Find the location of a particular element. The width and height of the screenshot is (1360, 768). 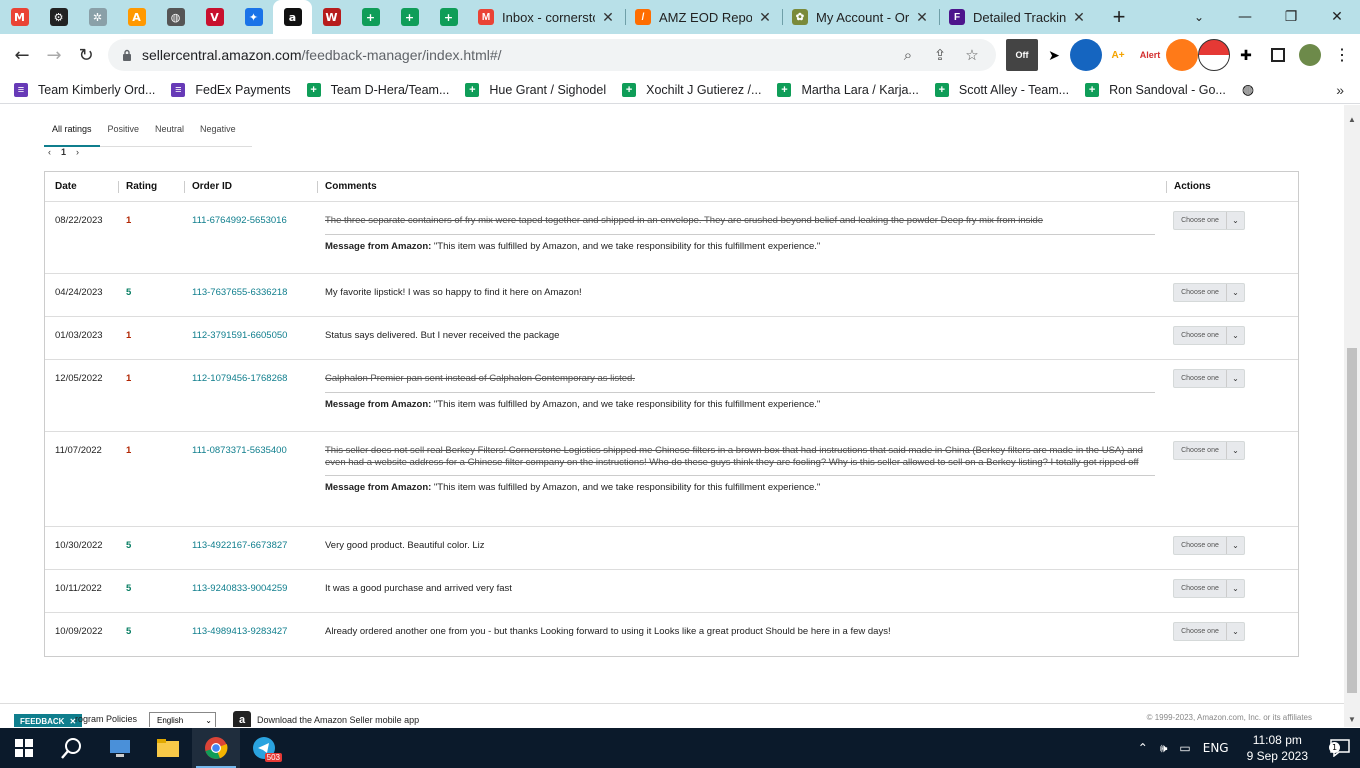

search-icon is located at coordinates (72, 748).